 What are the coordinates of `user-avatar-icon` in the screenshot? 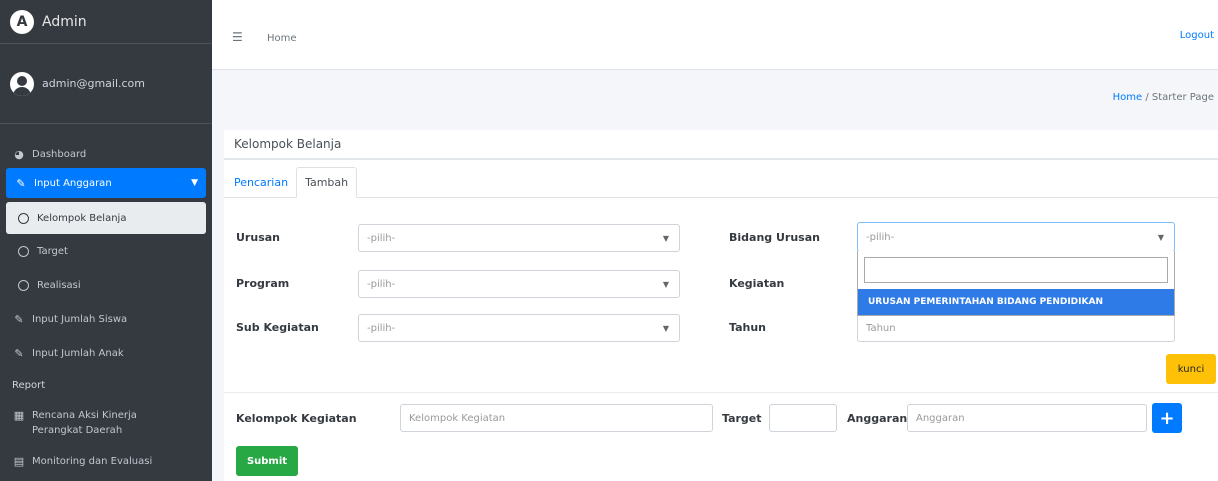 It's located at (22, 83).